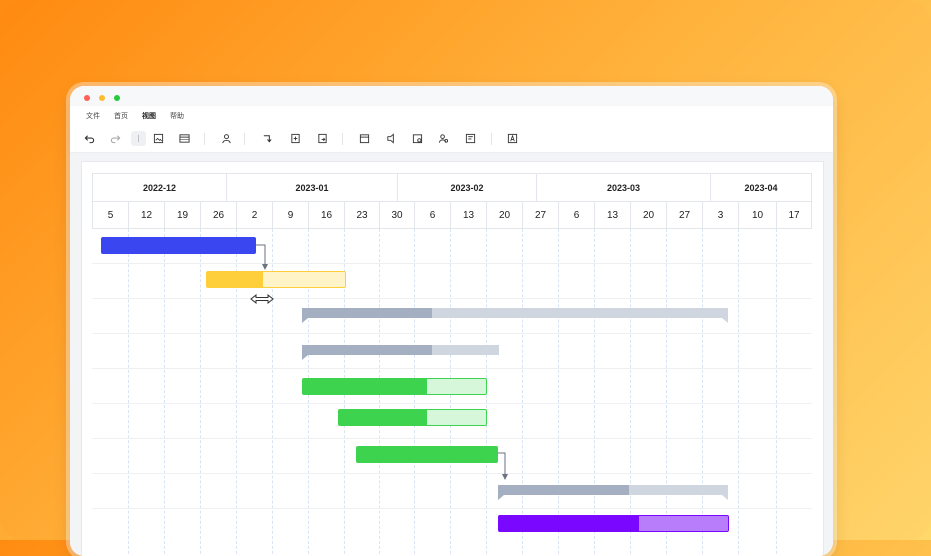 The height and width of the screenshot is (556, 931). I want to click on close-window-button, so click(87, 98).